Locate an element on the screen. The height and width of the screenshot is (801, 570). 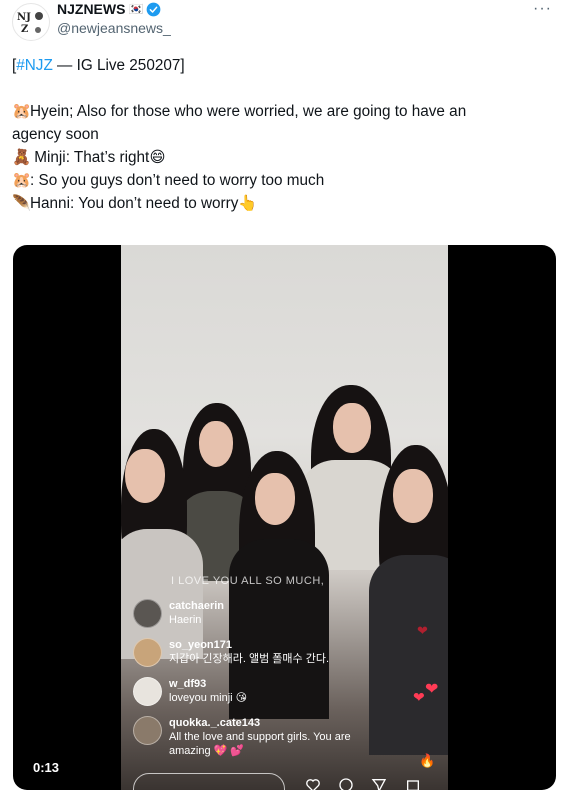
grin-emoji: 😄 is located at coordinates (157, 157).